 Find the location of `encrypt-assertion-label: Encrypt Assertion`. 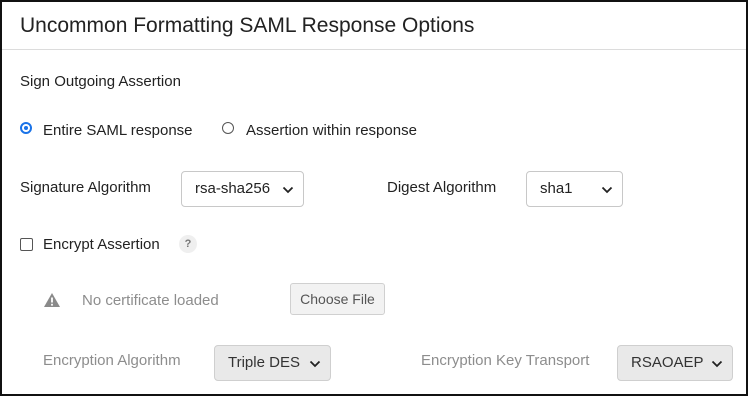

encrypt-assertion-label: Encrypt Assertion is located at coordinates (101, 244).